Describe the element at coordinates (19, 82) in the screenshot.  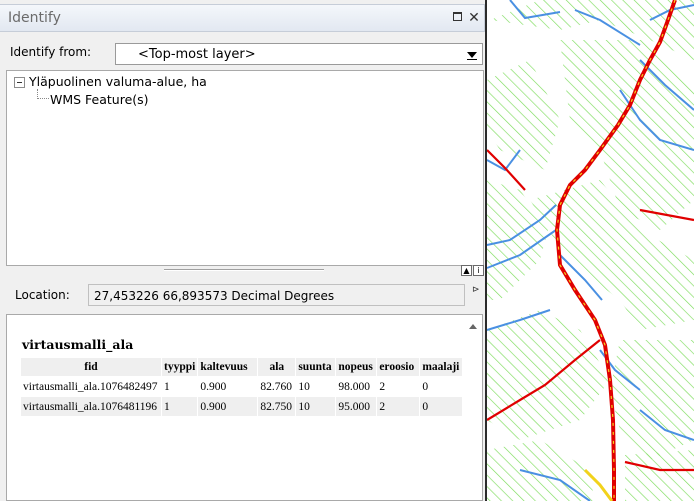
I see `collapse-toggle` at that location.